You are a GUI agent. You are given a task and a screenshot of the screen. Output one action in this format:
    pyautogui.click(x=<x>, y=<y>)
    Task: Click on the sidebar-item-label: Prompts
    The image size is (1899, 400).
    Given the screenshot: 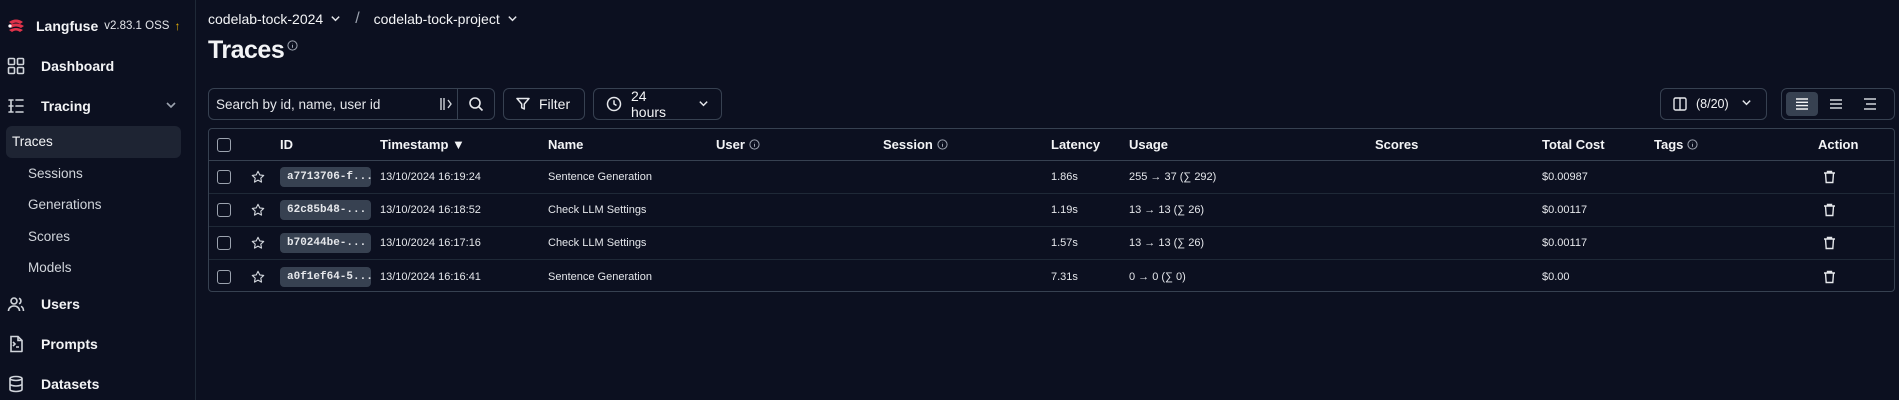 What is the action you would take?
    pyautogui.click(x=69, y=343)
    